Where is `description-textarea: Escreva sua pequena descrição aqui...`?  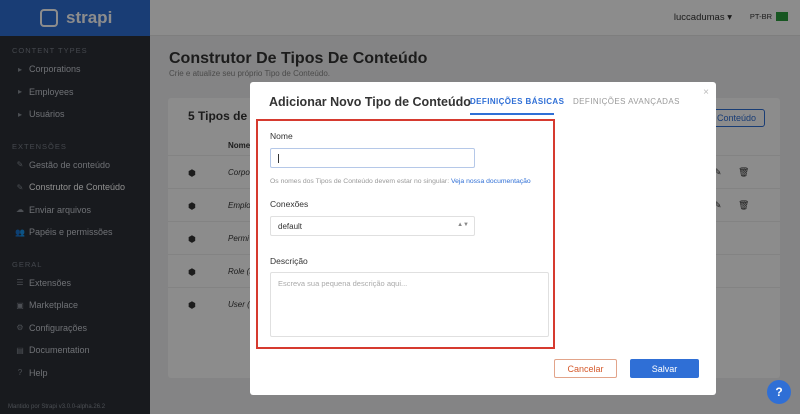
description-textarea: Escreva sua pequena descrição aqui... is located at coordinates (409, 304).